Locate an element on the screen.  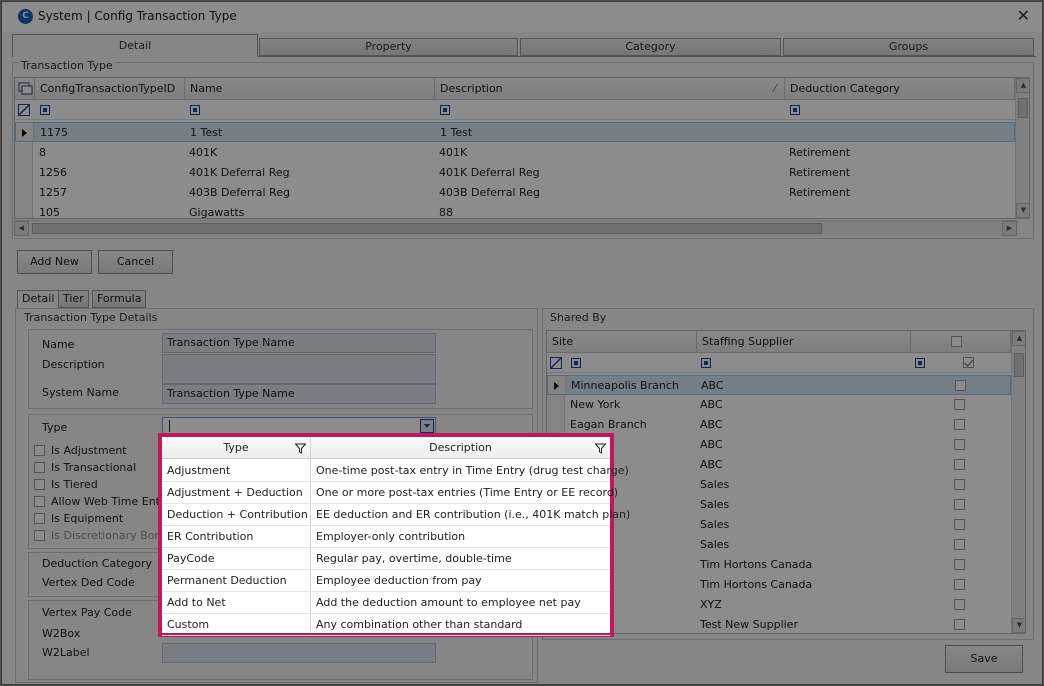
column-header-id: ConfigTransactionTypeID is located at coordinates (110, 89).